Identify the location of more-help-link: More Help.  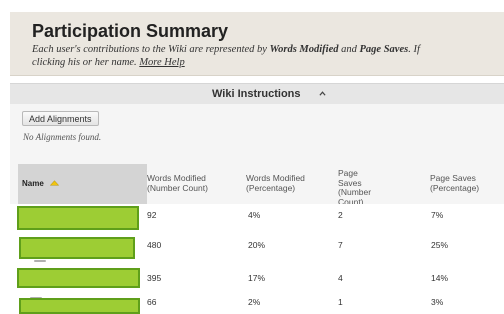
(161, 62).